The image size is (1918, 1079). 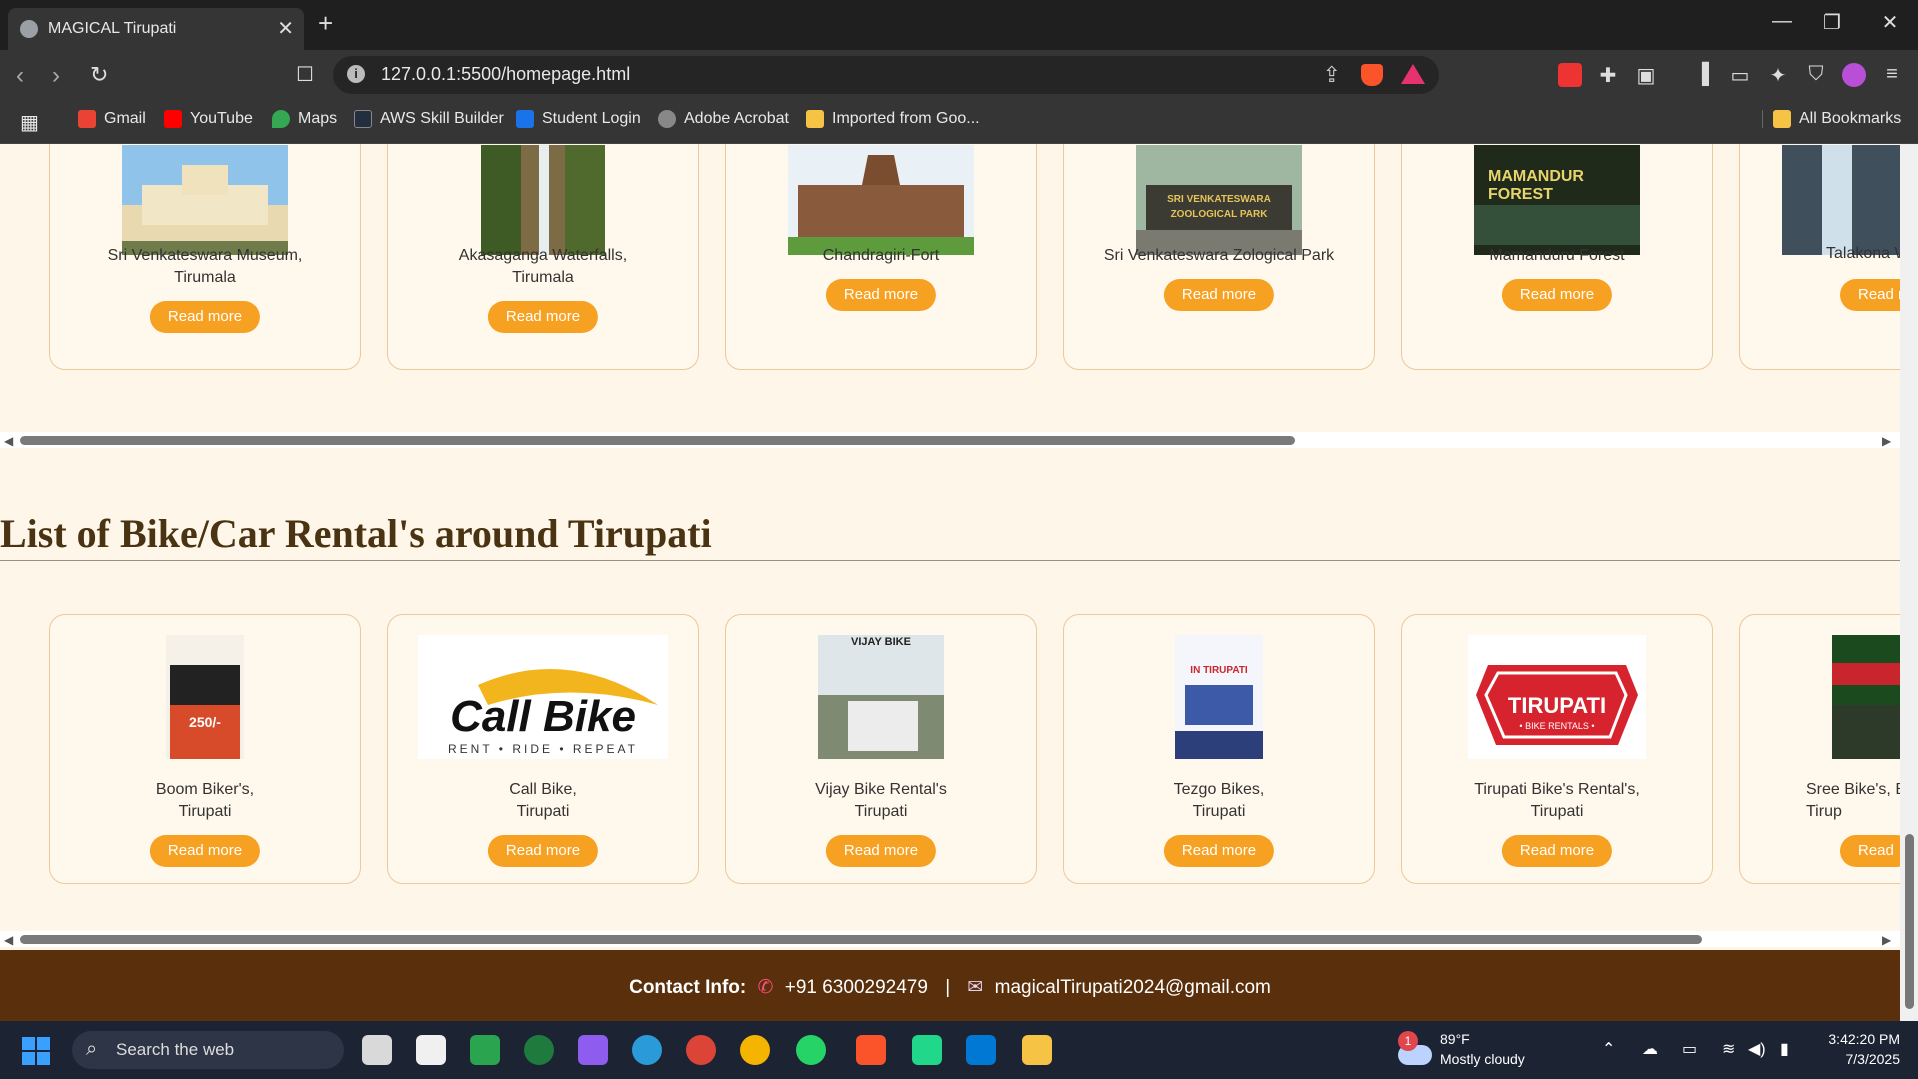 What do you see at coordinates (431, 1050) in the screenshot?
I see `store-icon` at bounding box center [431, 1050].